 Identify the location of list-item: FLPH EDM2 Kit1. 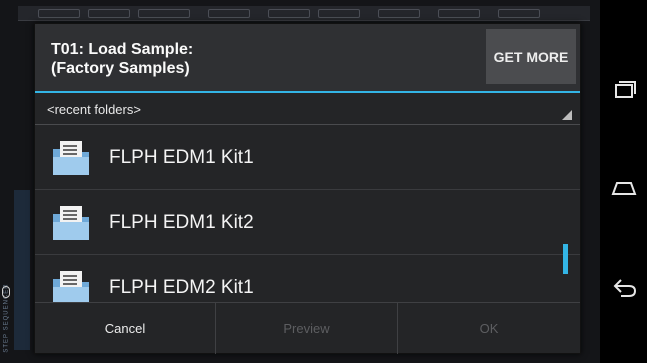
(307, 278).